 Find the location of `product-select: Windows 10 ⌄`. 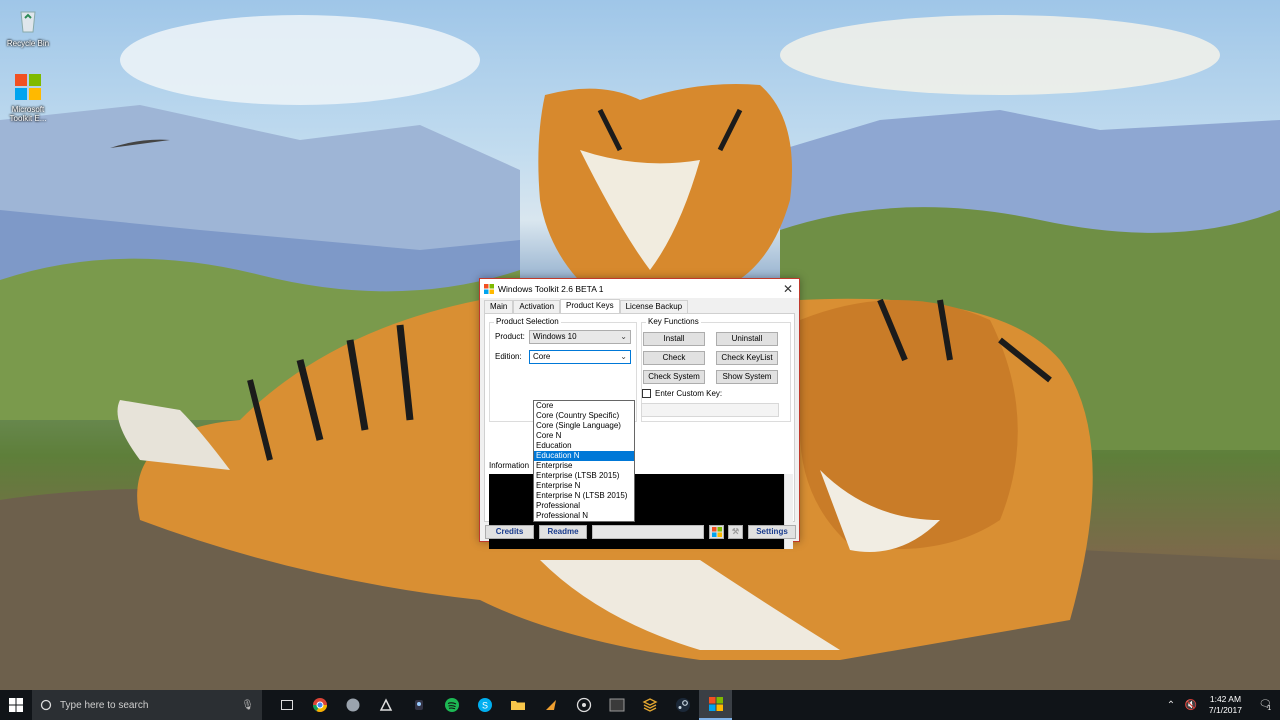

product-select: Windows 10 ⌄ is located at coordinates (580, 337).